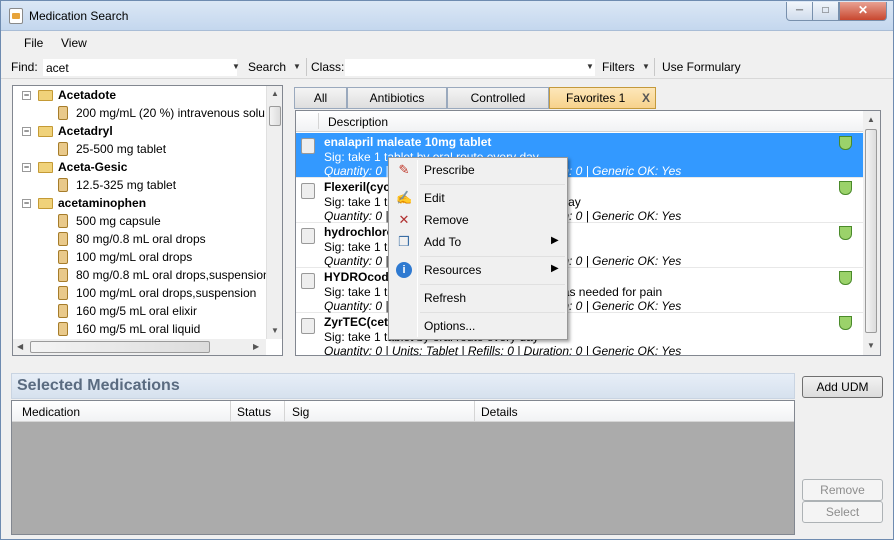 This screenshot has height=540, width=894. Describe the element at coordinates (825, 11) in the screenshot. I see `maximize-button: □` at that location.